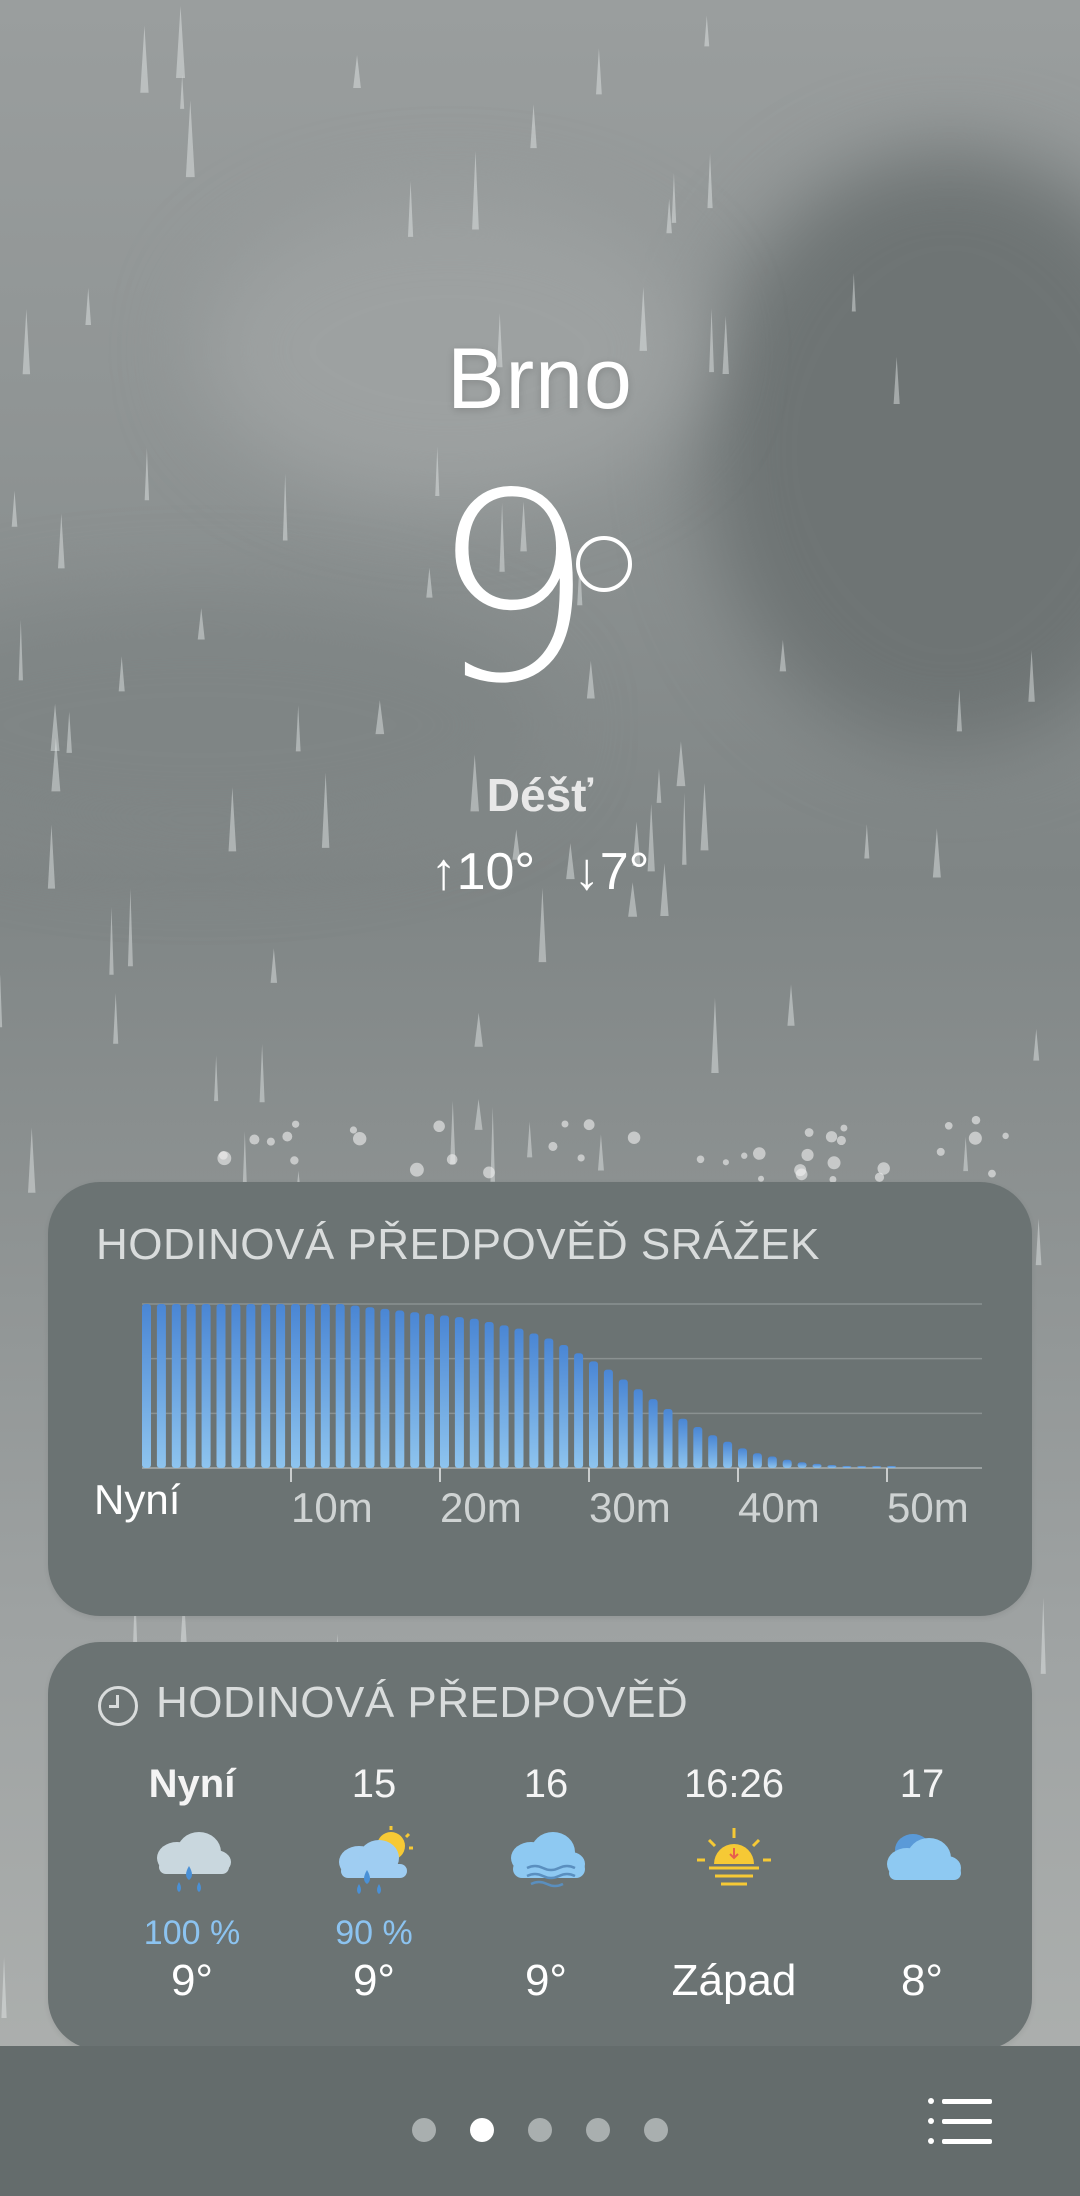  What do you see at coordinates (779, 1507) in the screenshot?
I see `x-tick-label: 40m` at bounding box center [779, 1507].